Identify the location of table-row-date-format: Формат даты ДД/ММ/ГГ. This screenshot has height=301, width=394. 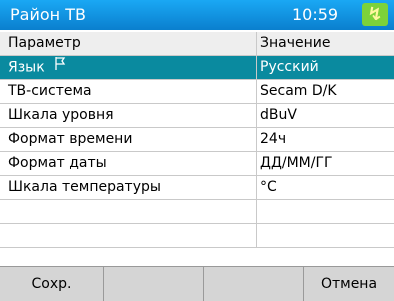
(197, 164).